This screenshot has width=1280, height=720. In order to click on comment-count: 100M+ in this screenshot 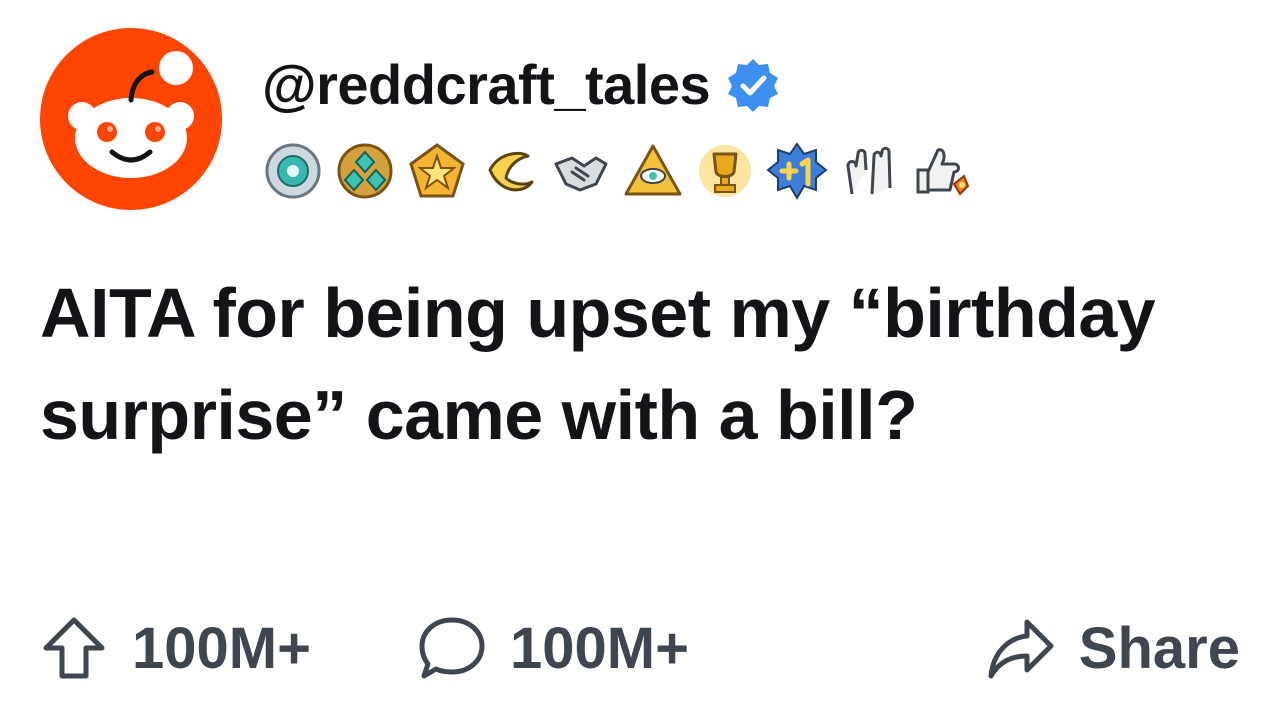, I will do `click(599, 648)`.